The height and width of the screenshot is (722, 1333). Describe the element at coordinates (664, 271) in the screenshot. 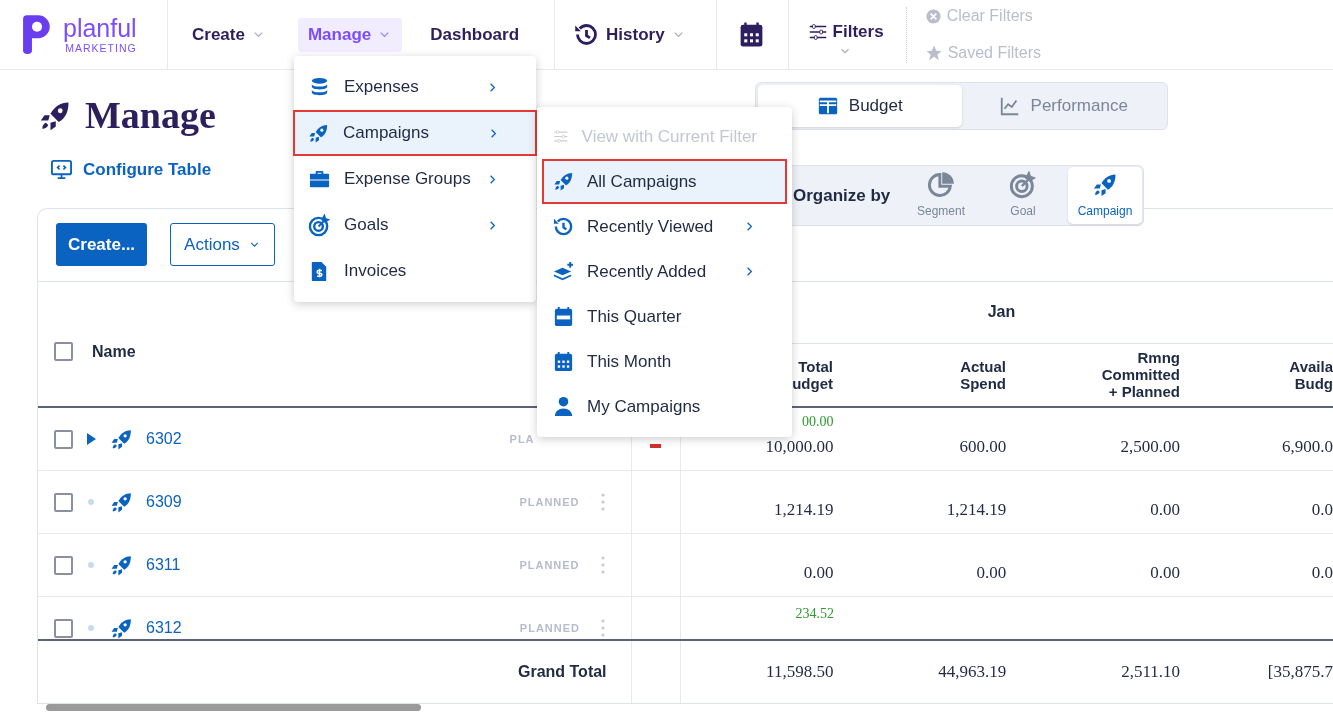

I see `menu-item: Recently Added` at that location.